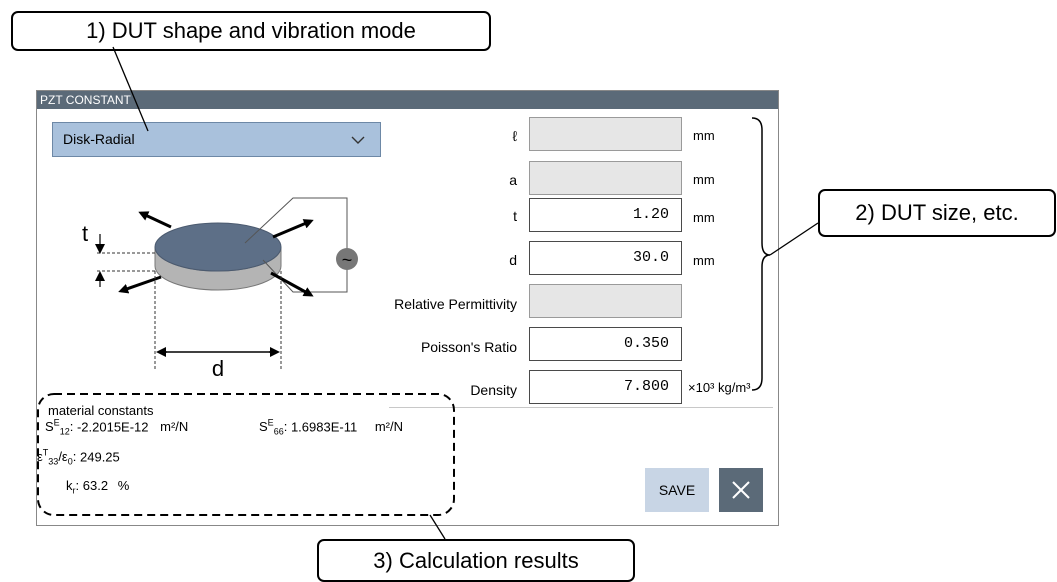 This screenshot has width=1057, height=582. Describe the element at coordinates (605, 344) in the screenshot. I see `poissons-ratio-field: 0.350` at that location.